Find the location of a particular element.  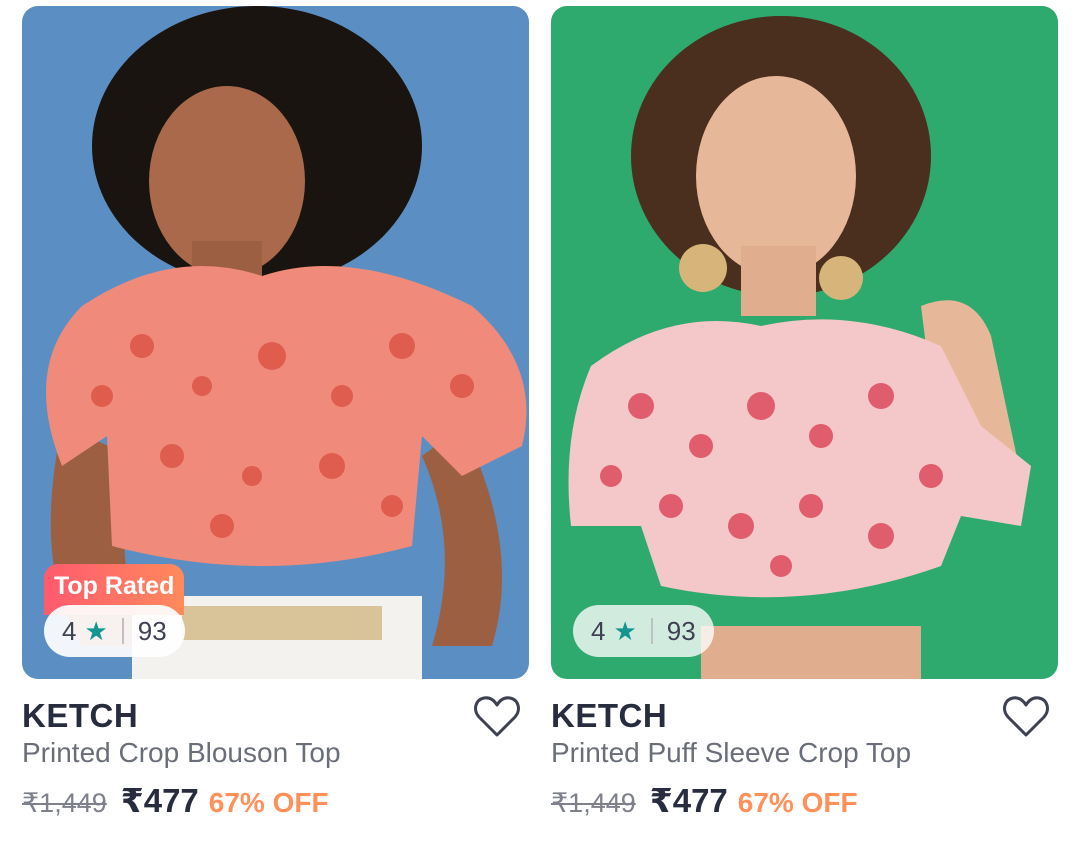

product-name: Printed Crop Blouson Top is located at coordinates (181, 752).